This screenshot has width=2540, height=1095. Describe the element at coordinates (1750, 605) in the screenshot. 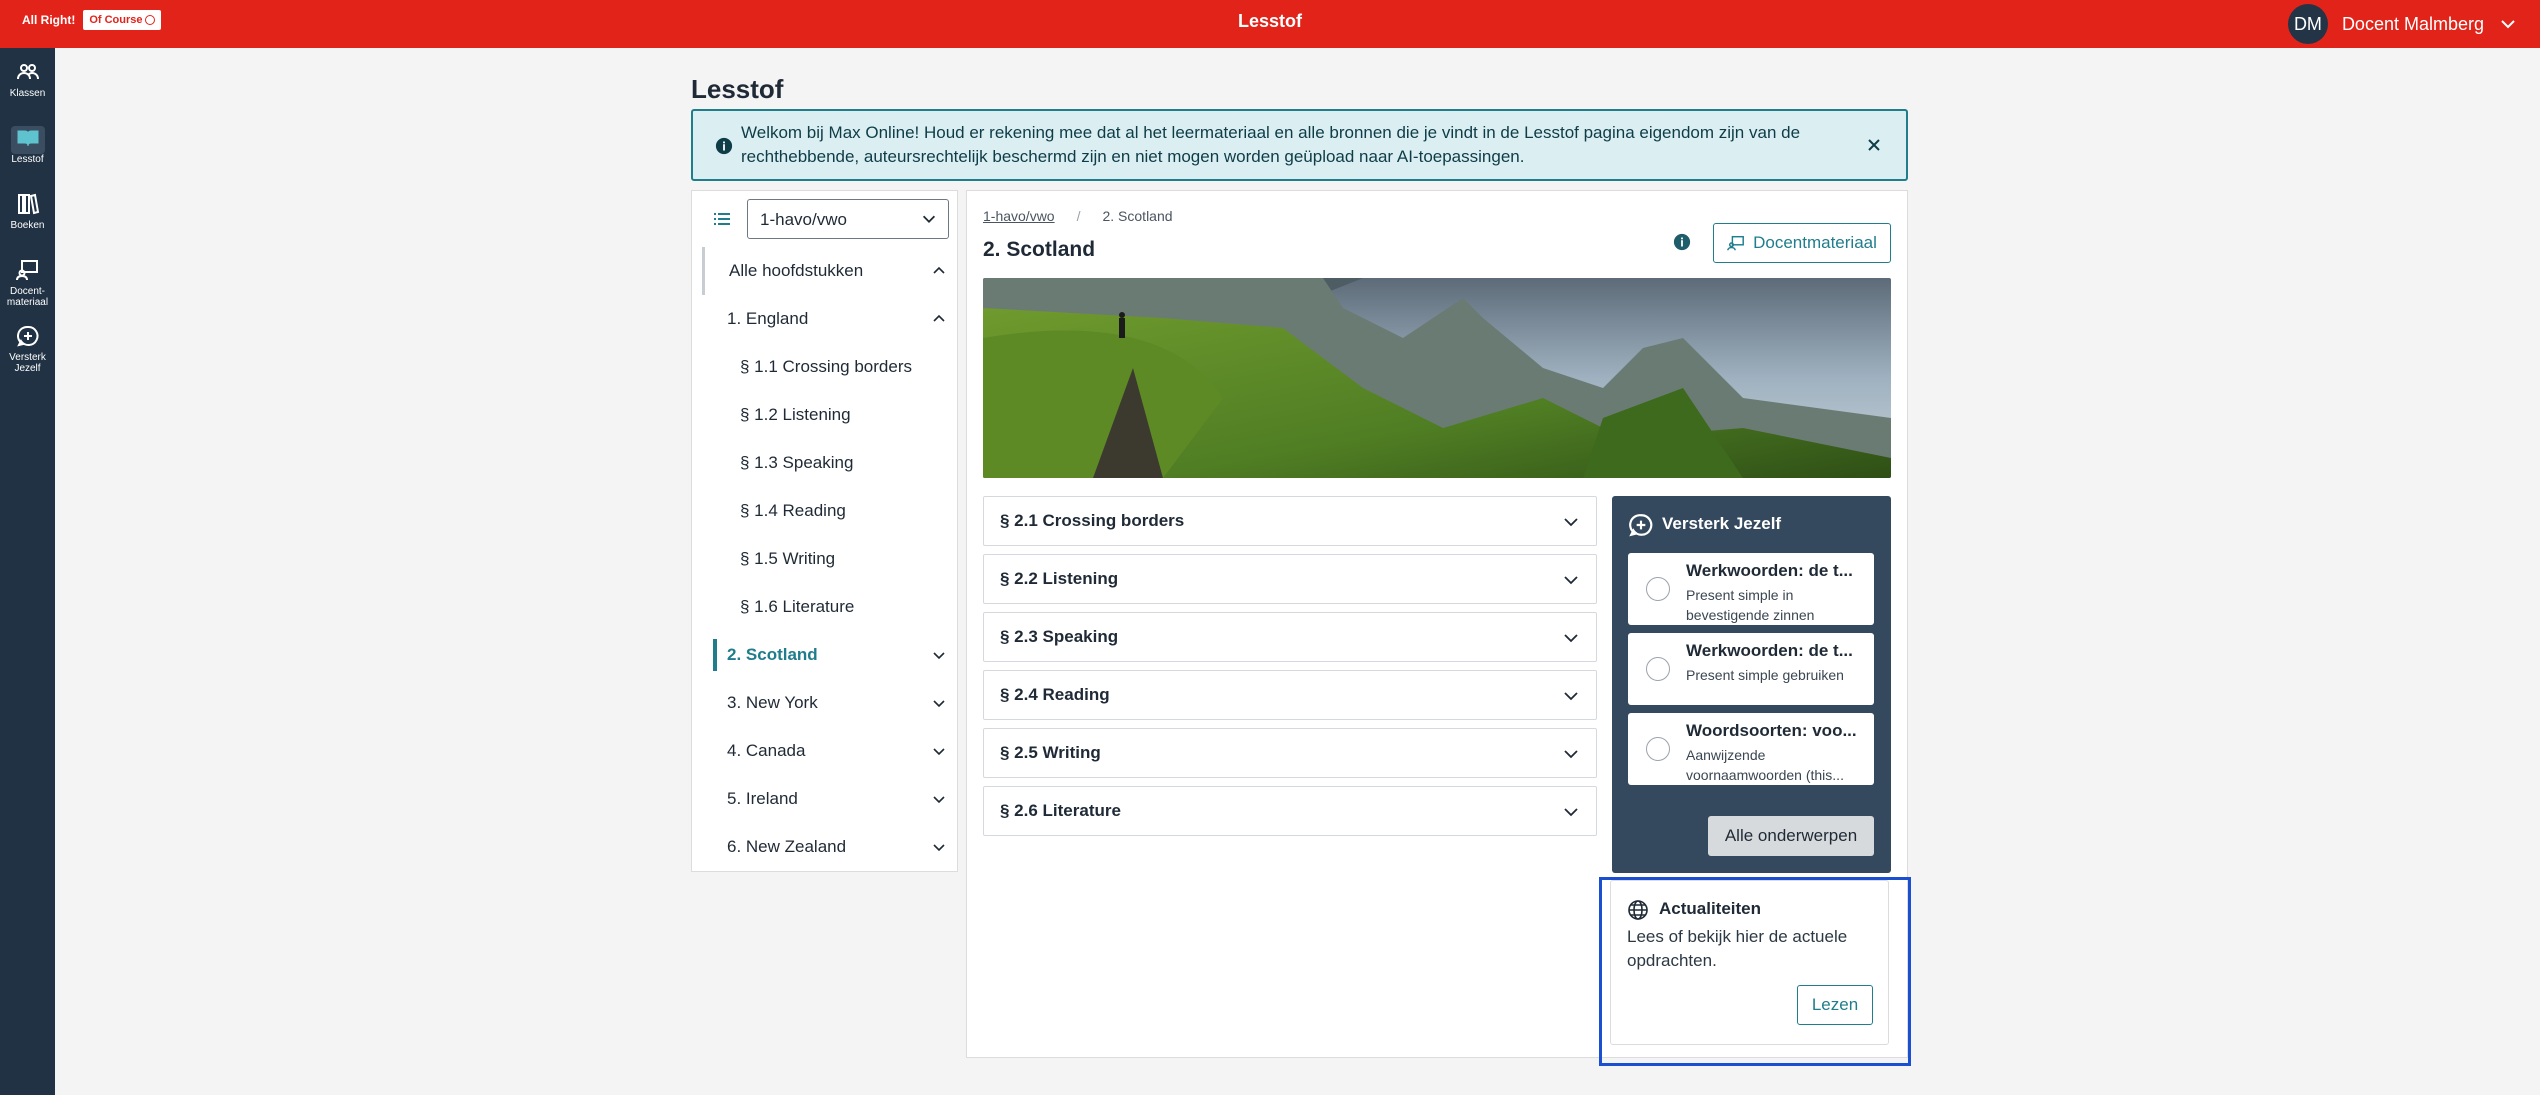

I see `topic-subtitle: Present simple in bevestigende zinnen` at that location.